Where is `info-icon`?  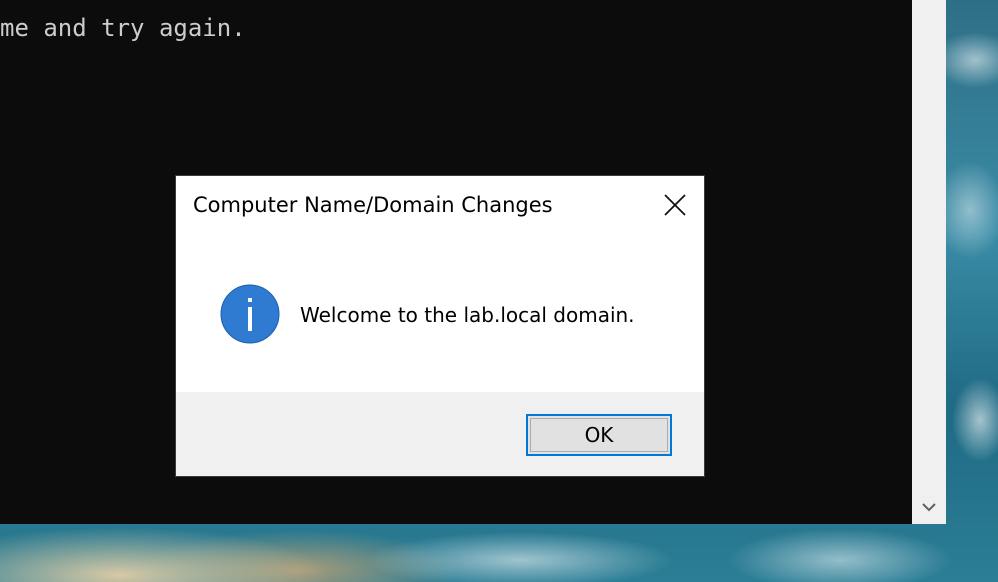 info-icon is located at coordinates (250, 314).